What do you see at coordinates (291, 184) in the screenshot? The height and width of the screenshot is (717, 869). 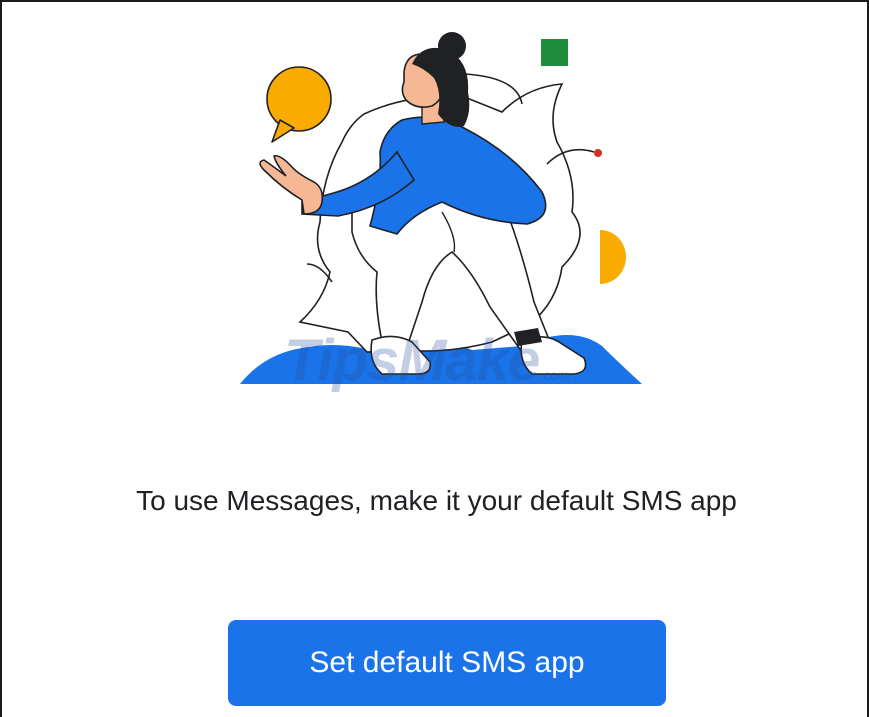 I see `hand-shape` at bounding box center [291, 184].